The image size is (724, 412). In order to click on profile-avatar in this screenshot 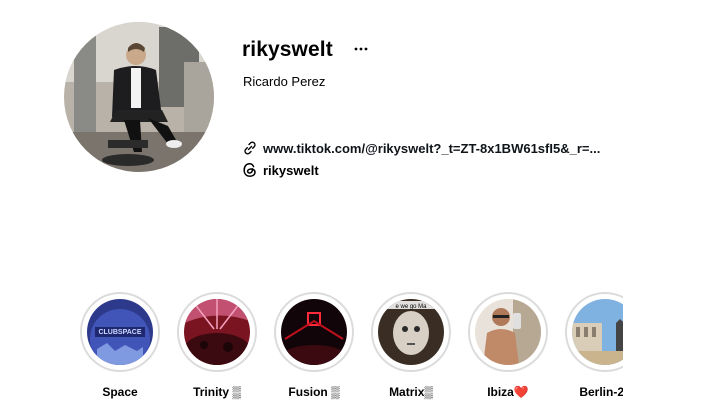, I will do `click(139, 97)`.